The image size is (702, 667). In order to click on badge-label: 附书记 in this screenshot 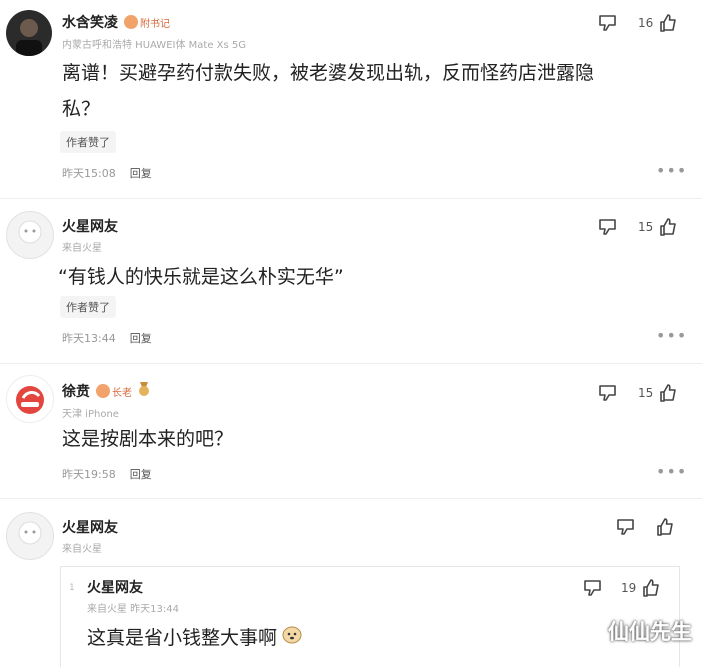, I will do `click(155, 24)`.